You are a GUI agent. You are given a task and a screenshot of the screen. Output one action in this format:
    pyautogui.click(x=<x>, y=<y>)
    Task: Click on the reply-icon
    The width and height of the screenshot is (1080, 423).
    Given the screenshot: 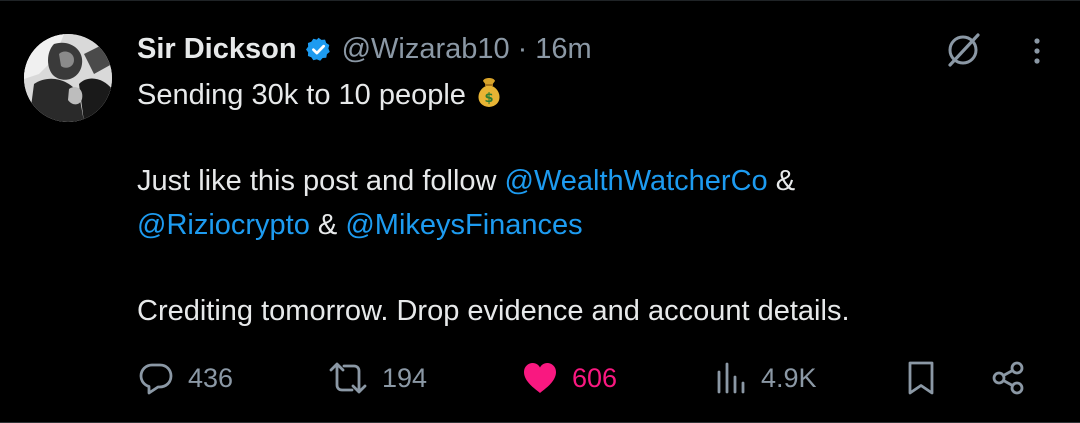 What is the action you would take?
    pyautogui.click(x=156, y=378)
    